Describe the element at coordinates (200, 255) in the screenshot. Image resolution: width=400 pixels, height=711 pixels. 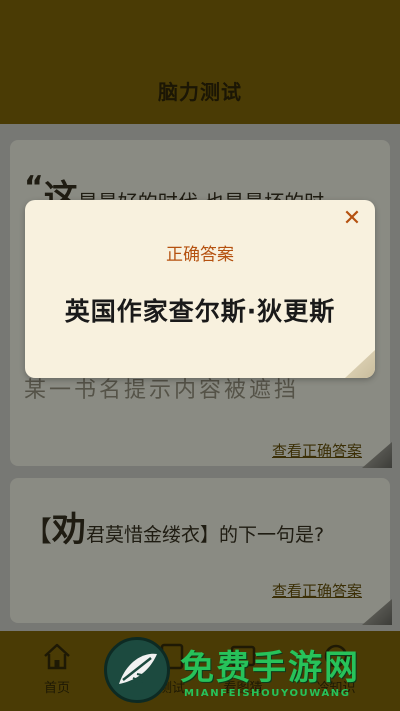
I see `answer-label: 正确答案` at that location.